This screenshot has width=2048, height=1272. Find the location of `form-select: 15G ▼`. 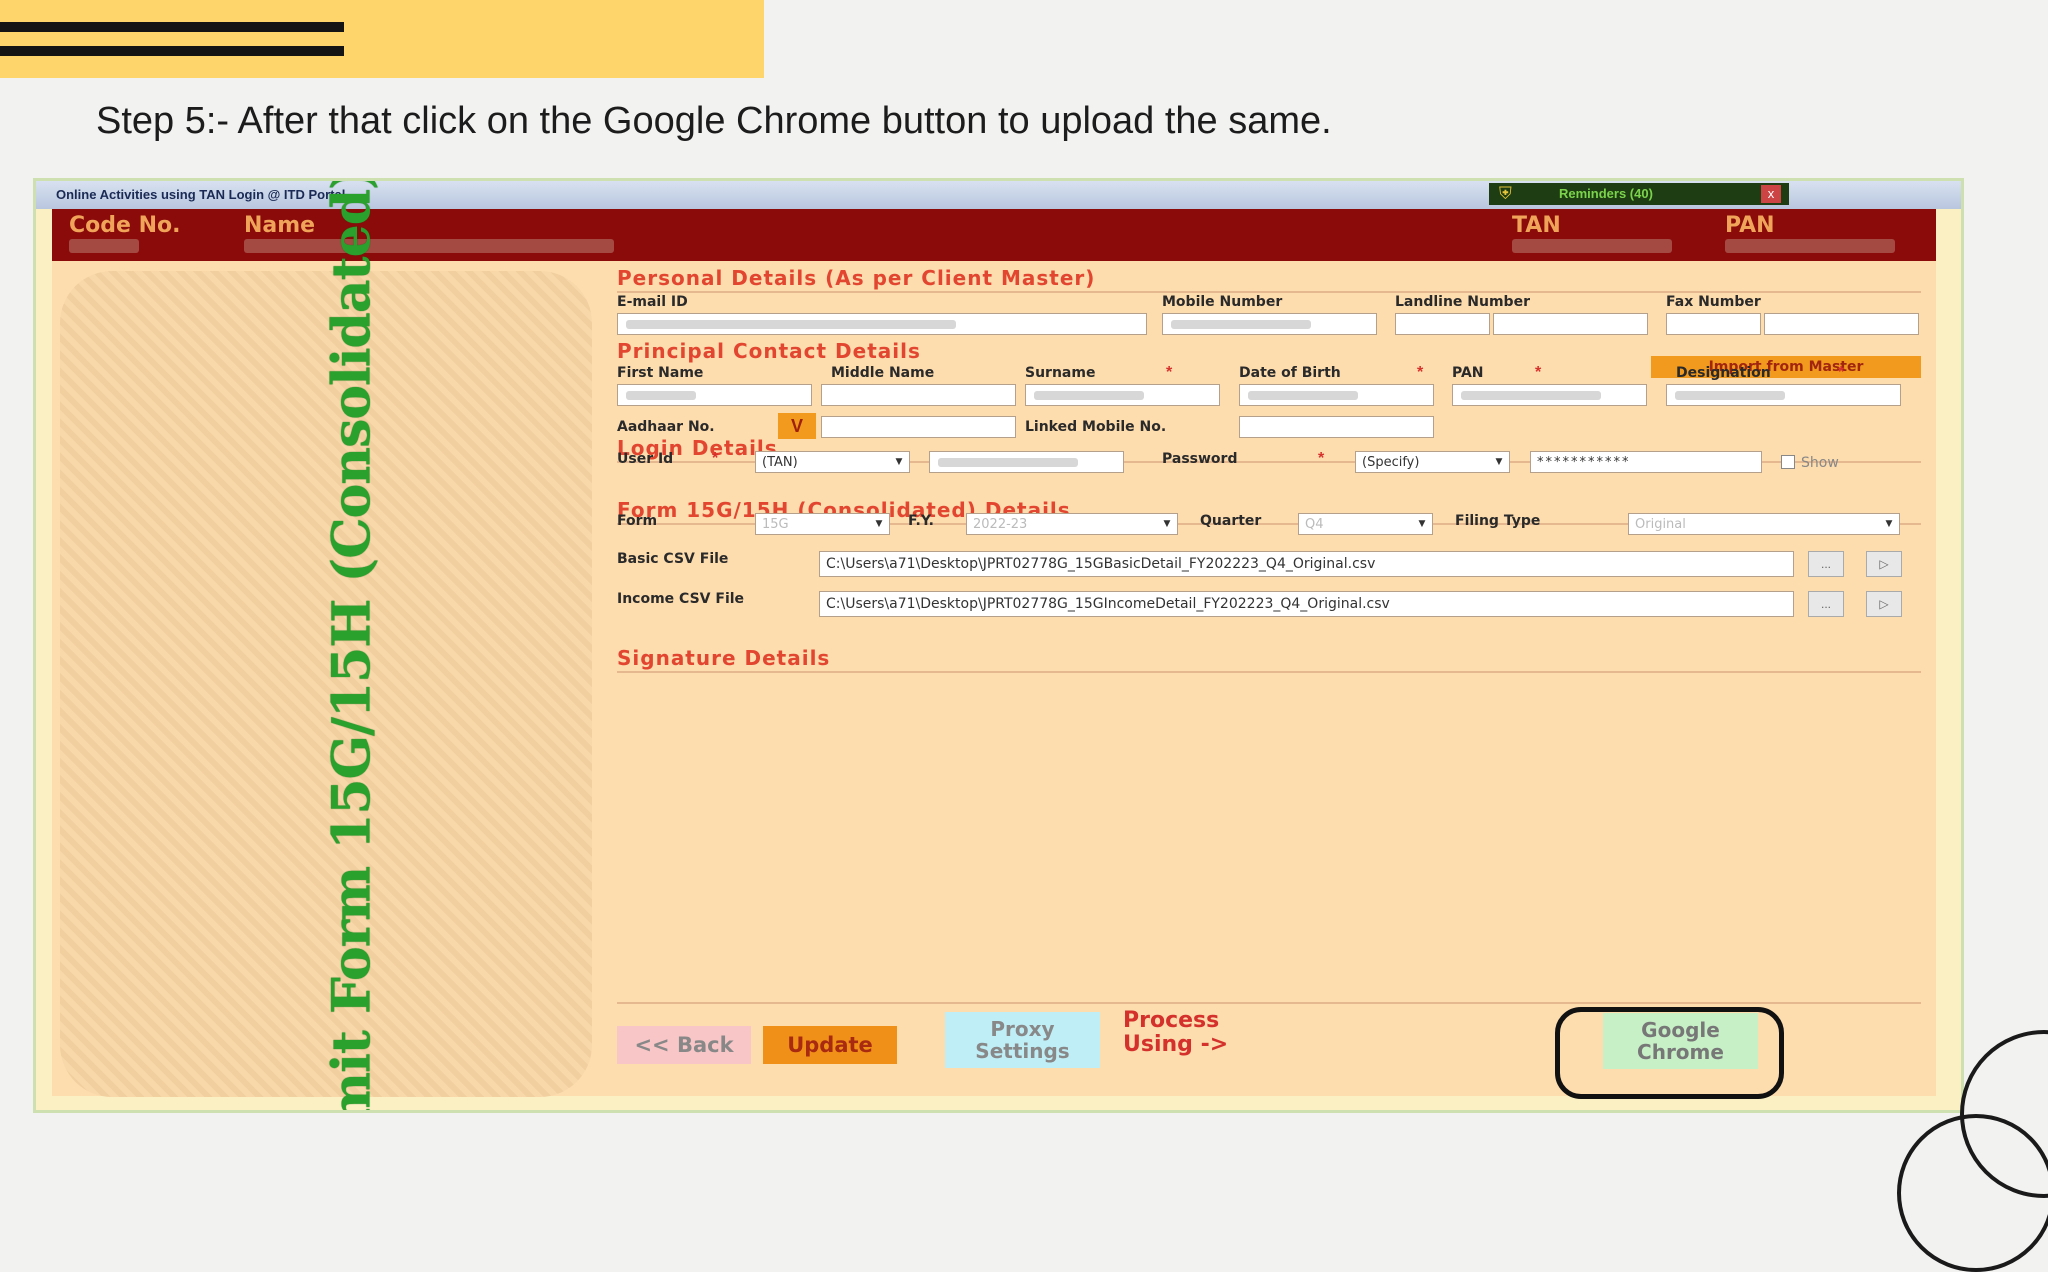

form-select: 15G ▼ is located at coordinates (822, 524).